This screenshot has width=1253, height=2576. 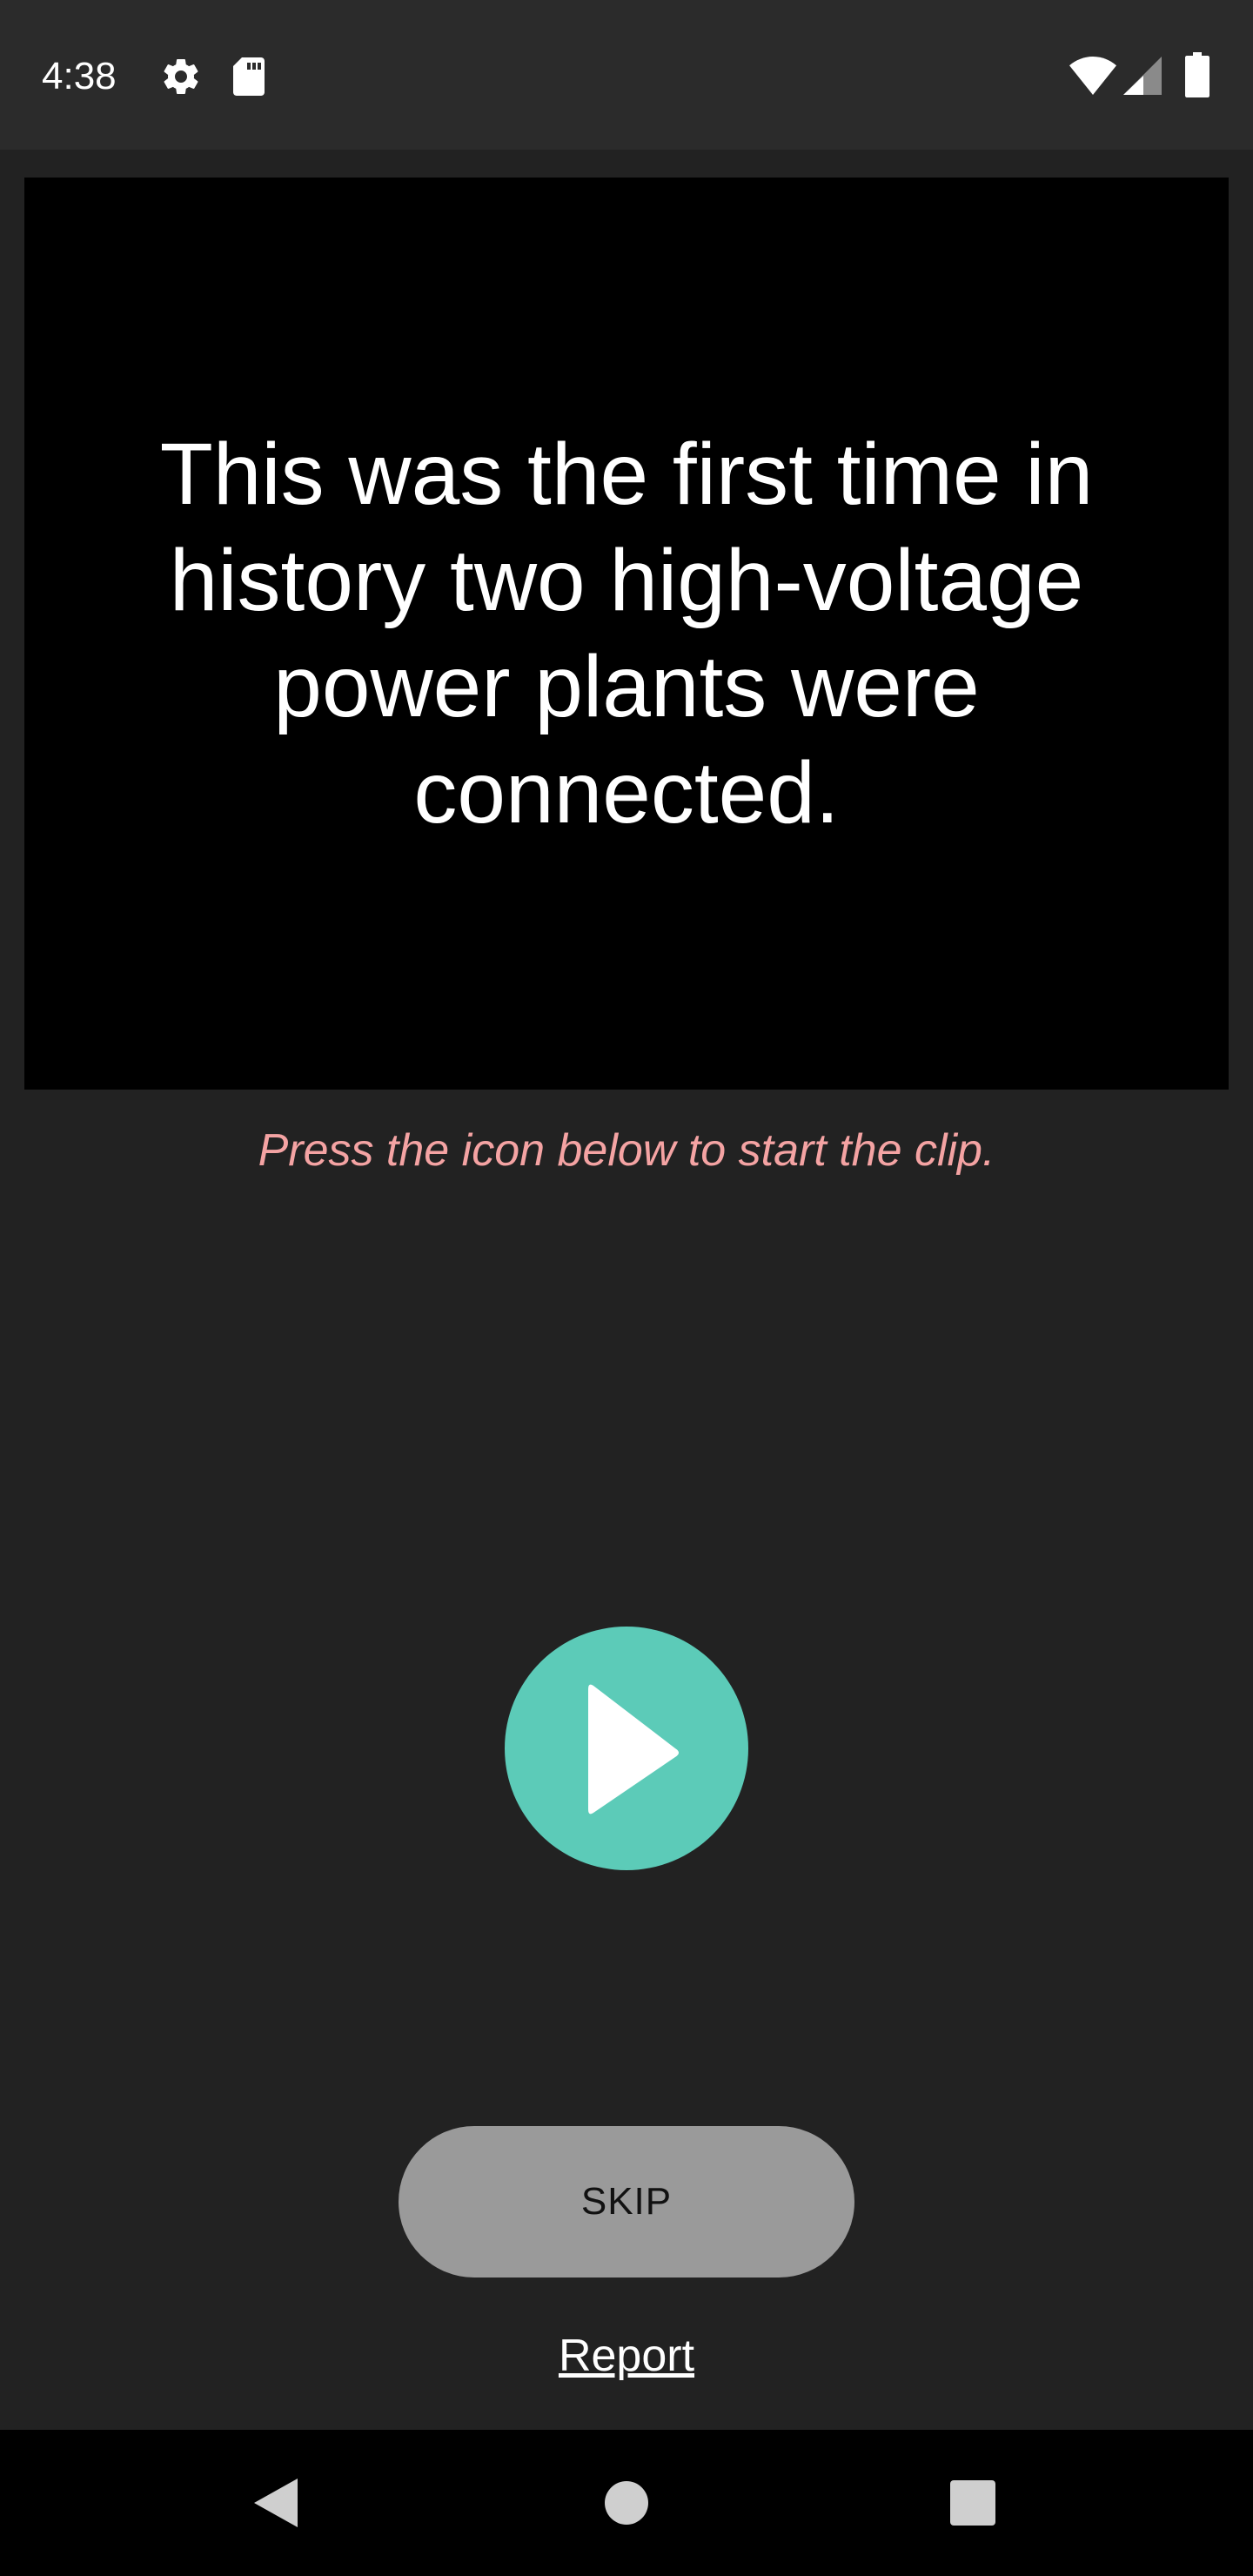 I want to click on nav-back-button, so click(x=277, y=2503).